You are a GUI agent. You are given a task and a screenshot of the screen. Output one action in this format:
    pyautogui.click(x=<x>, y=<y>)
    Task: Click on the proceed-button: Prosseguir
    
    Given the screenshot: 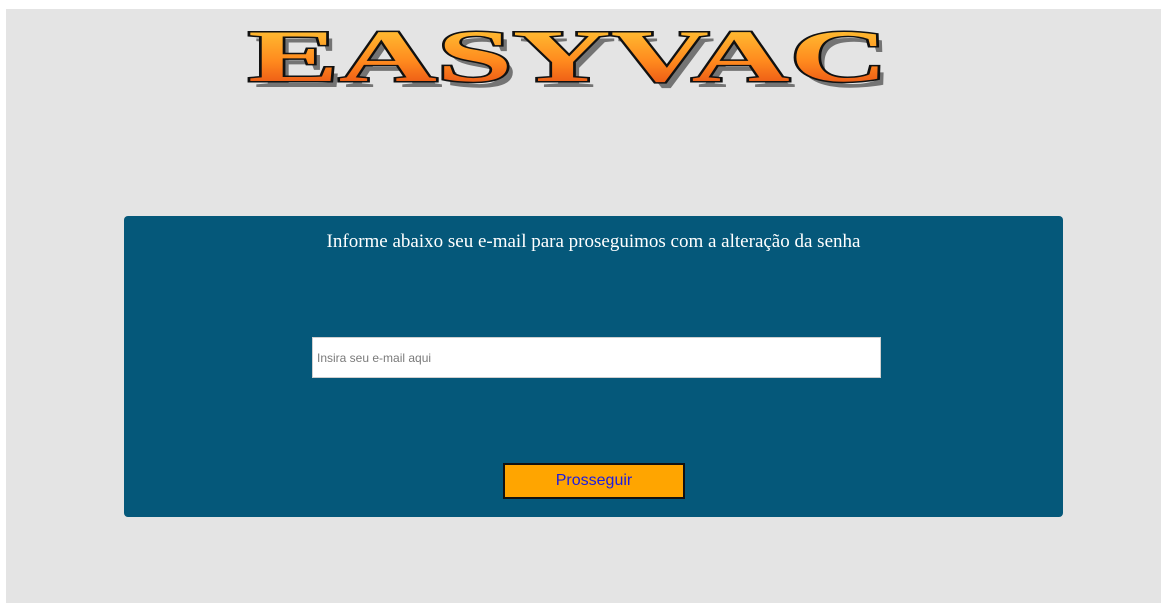 What is the action you would take?
    pyautogui.click(x=594, y=481)
    